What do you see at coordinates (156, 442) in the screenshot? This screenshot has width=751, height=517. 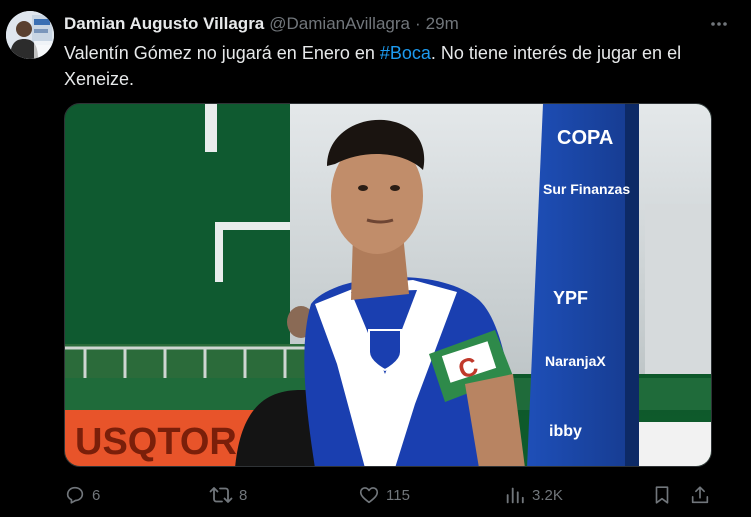 I see `ad-board-text: USQTOR` at bounding box center [156, 442].